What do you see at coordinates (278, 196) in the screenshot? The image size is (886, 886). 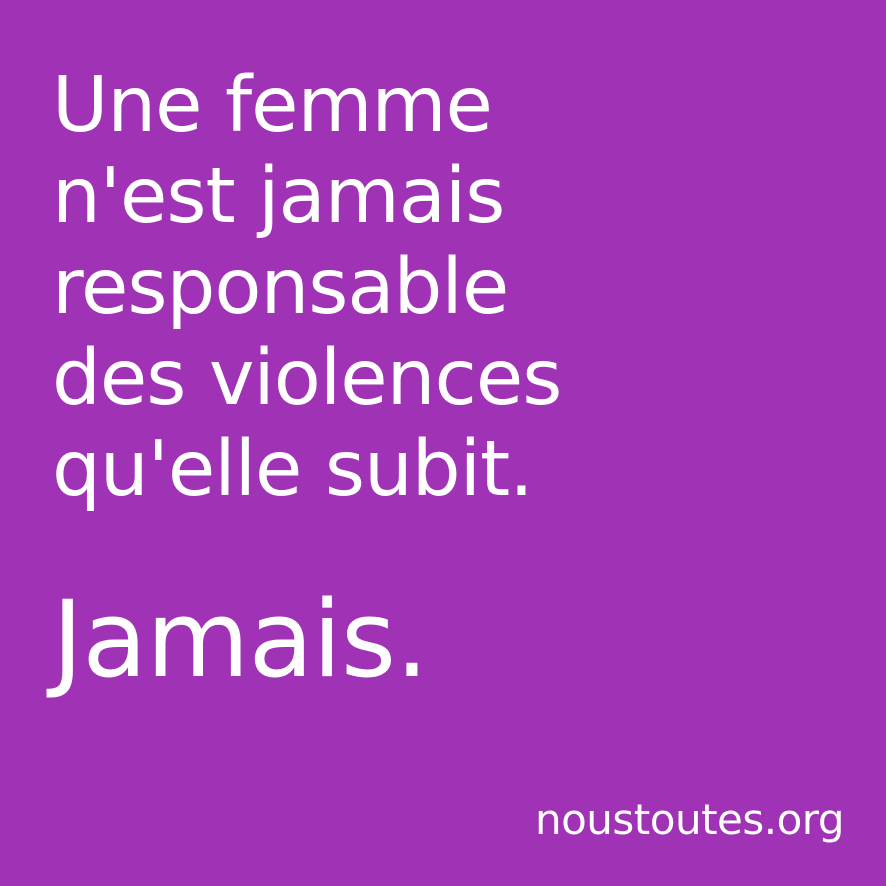 I see `statement-line: n'est jamais` at bounding box center [278, 196].